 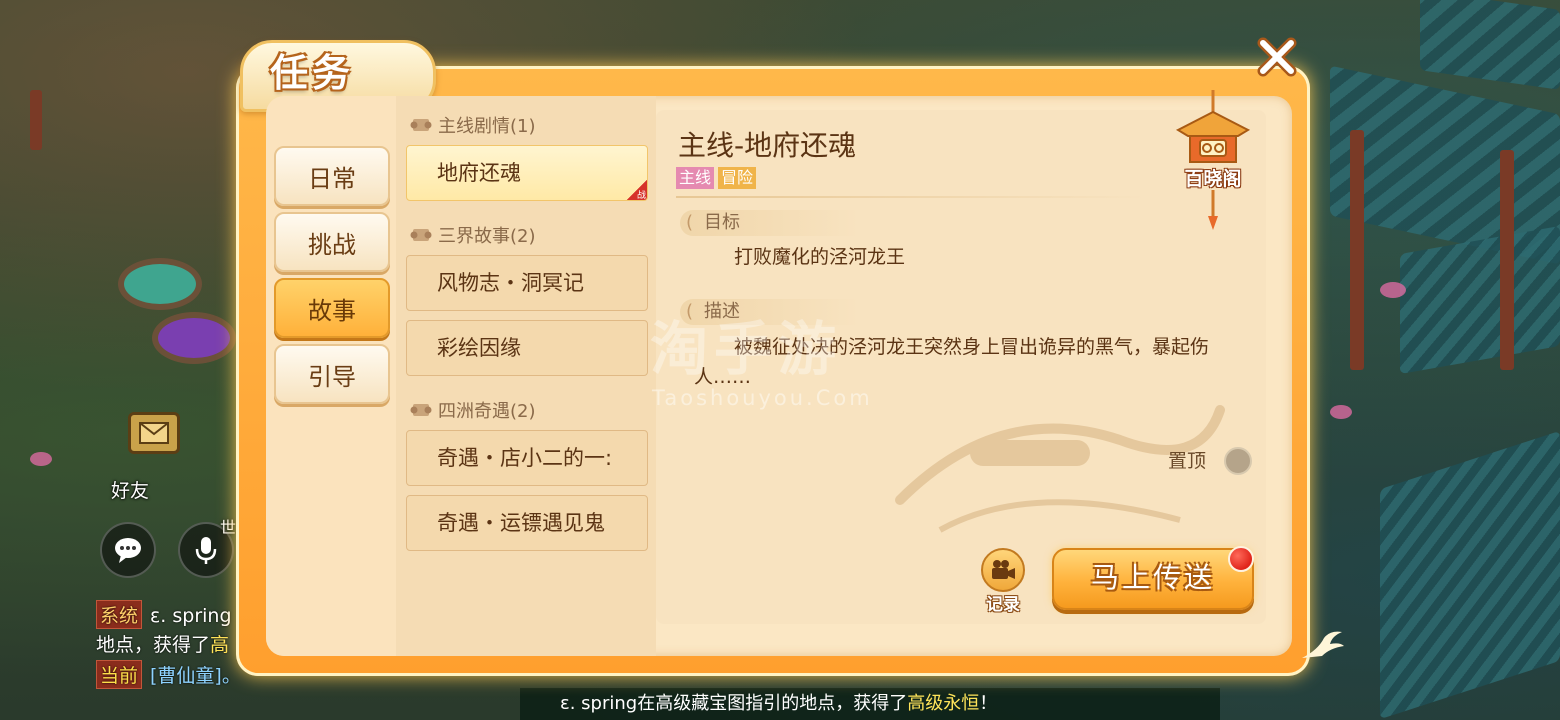 I want to click on site-watermark-url: Taoshouyou.Com, so click(x=762, y=398).